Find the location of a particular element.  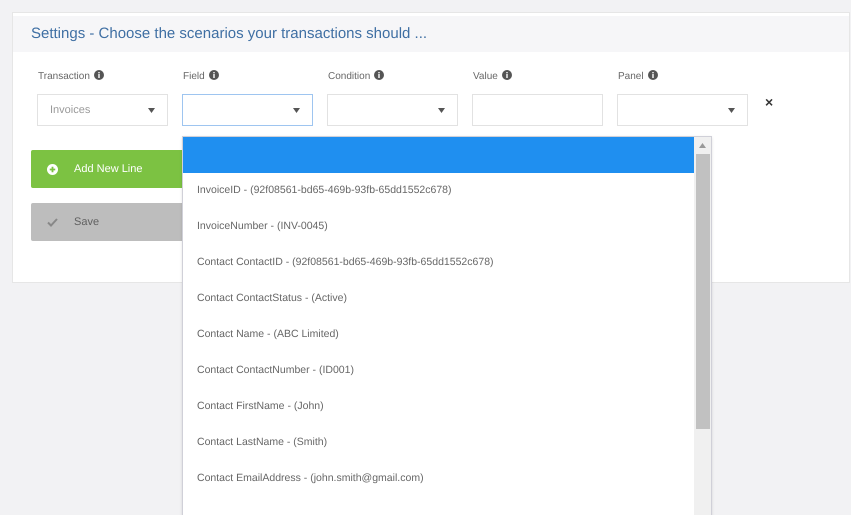

column-label: Value is located at coordinates (537, 76).